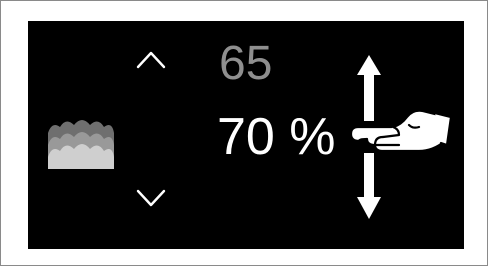 This screenshot has height=266, width=488. Describe the element at coordinates (401, 137) in the screenshot. I see `swipe-vertical-hand-icon` at that location.